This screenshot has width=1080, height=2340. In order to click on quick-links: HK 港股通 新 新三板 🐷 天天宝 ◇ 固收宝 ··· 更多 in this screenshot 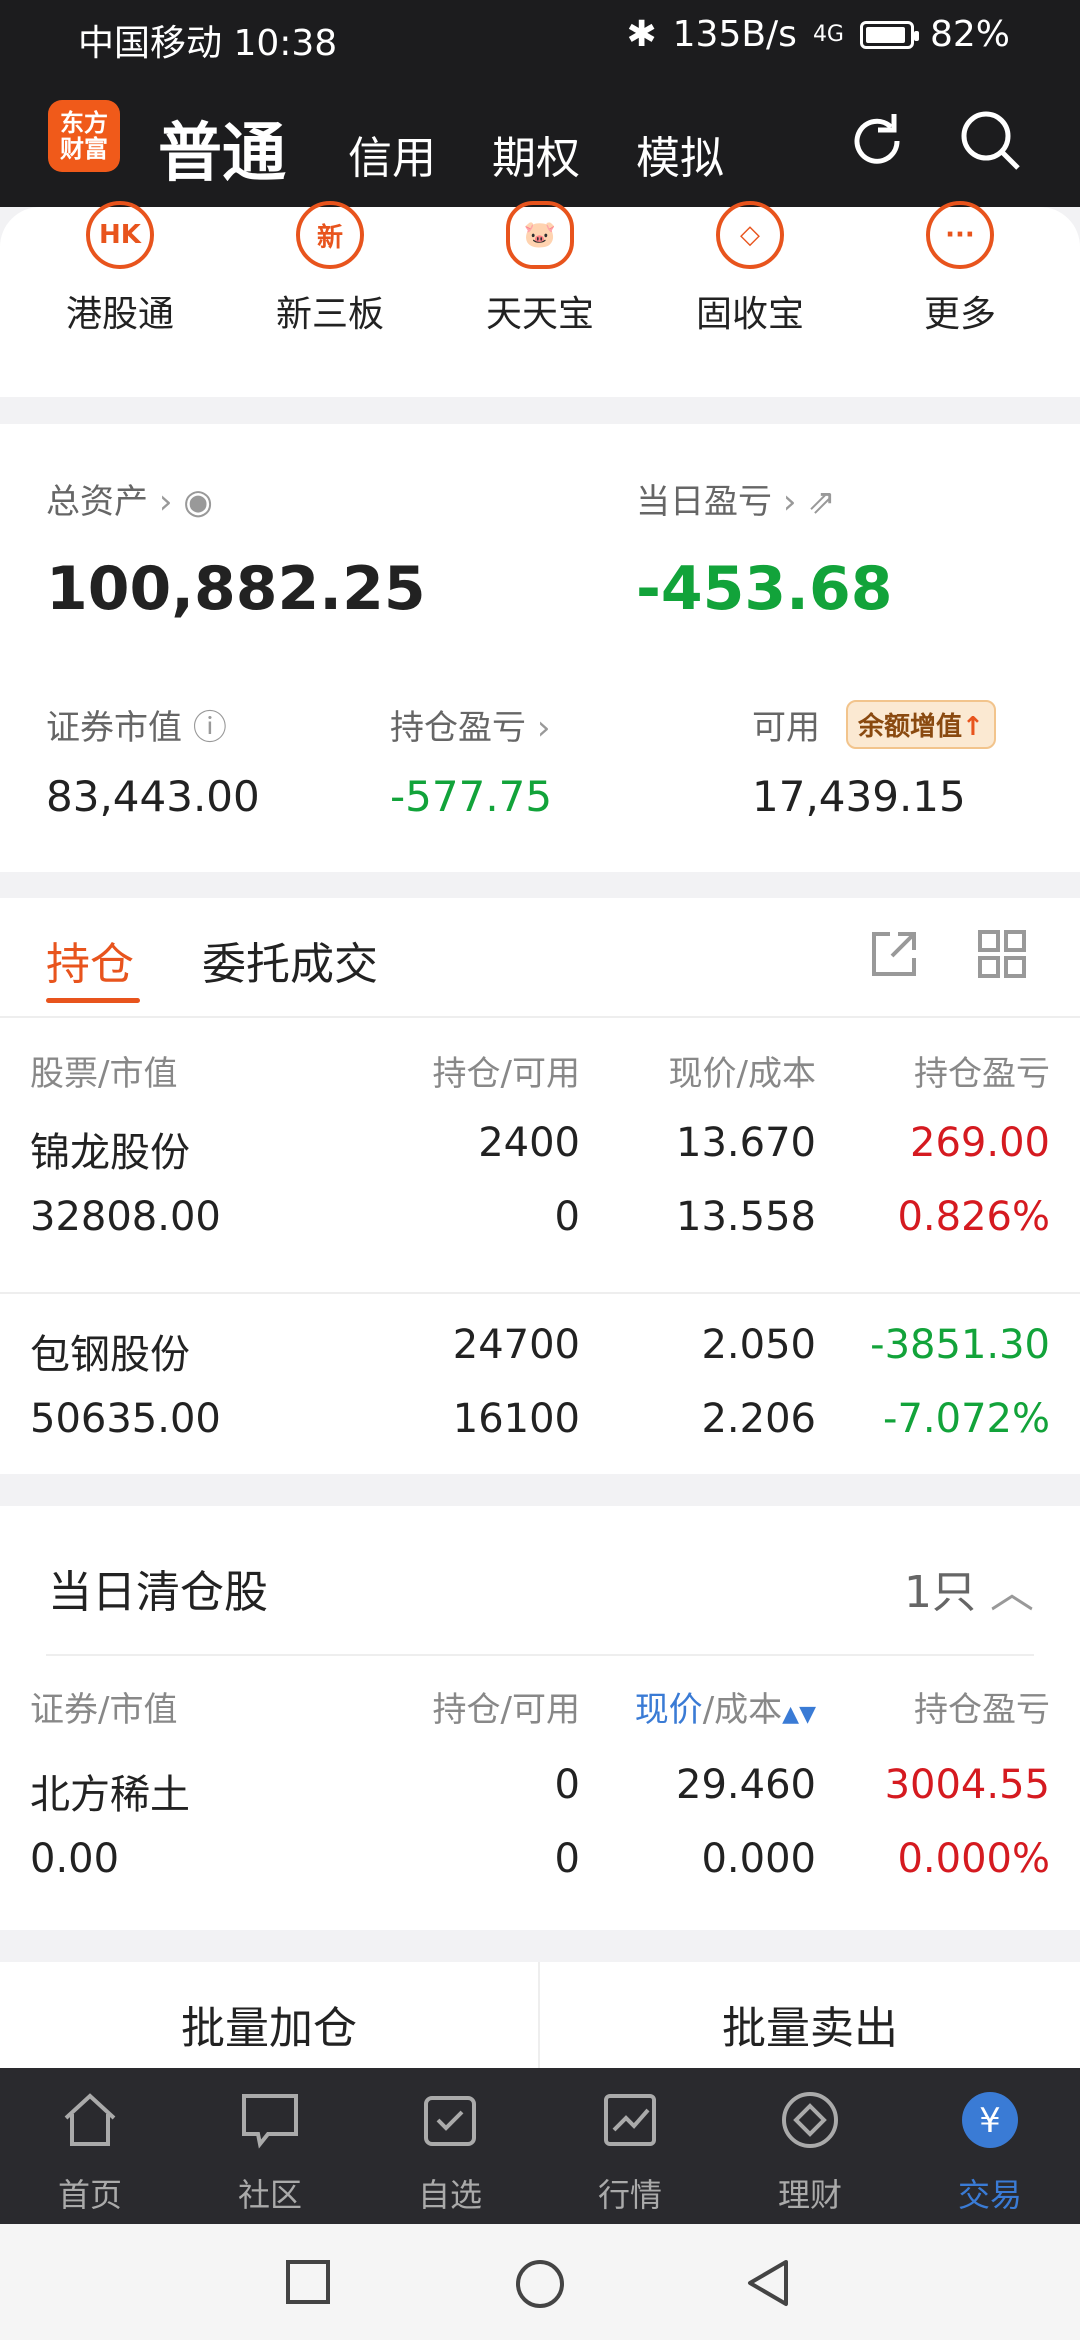, I will do `click(540, 299)`.